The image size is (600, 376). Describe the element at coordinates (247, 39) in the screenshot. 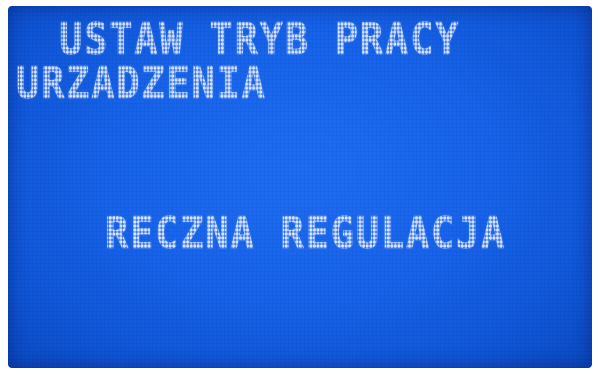

I see `prompt-line-1: USTAW TRYB PRACY` at that location.